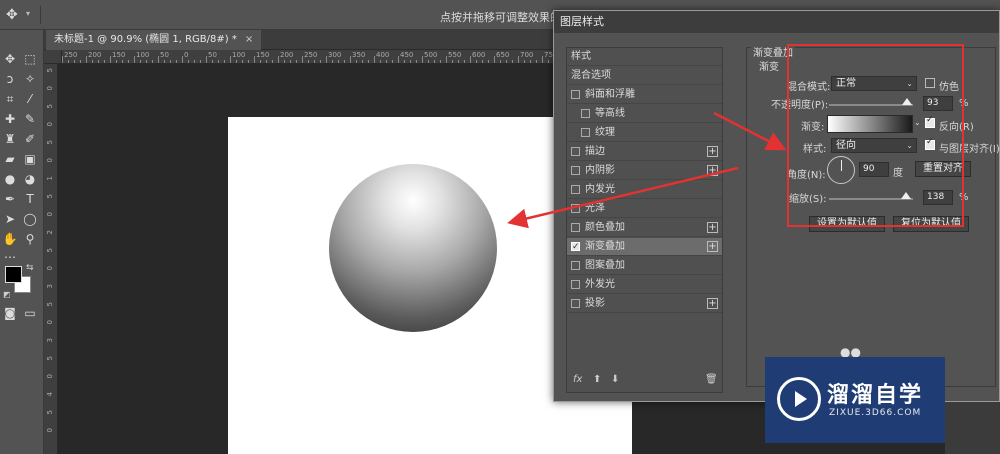 This screenshot has width=1000, height=454. What do you see at coordinates (249, 39) in the screenshot?
I see `close-icon: ×` at bounding box center [249, 39].